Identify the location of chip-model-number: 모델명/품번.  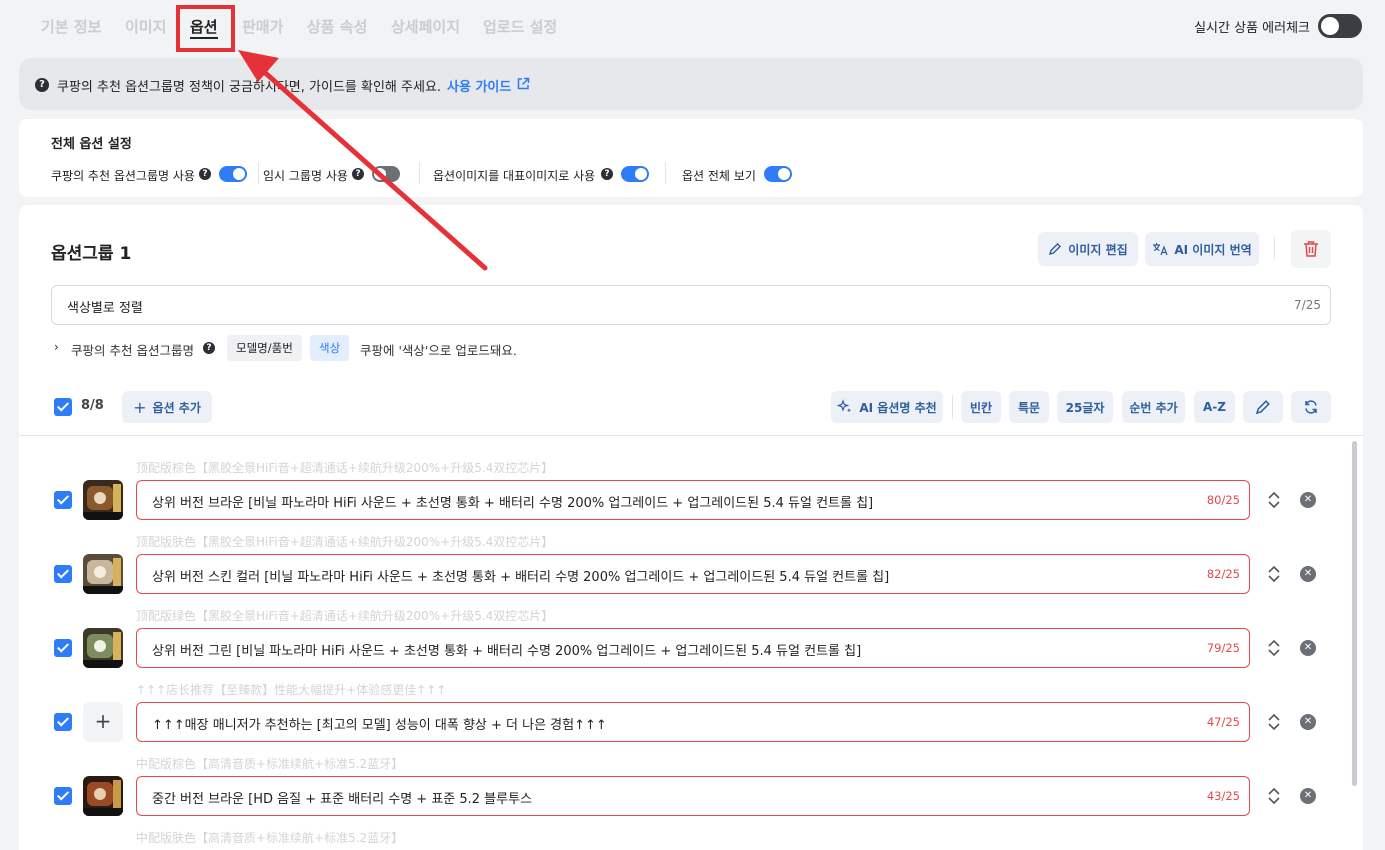
(264, 348).